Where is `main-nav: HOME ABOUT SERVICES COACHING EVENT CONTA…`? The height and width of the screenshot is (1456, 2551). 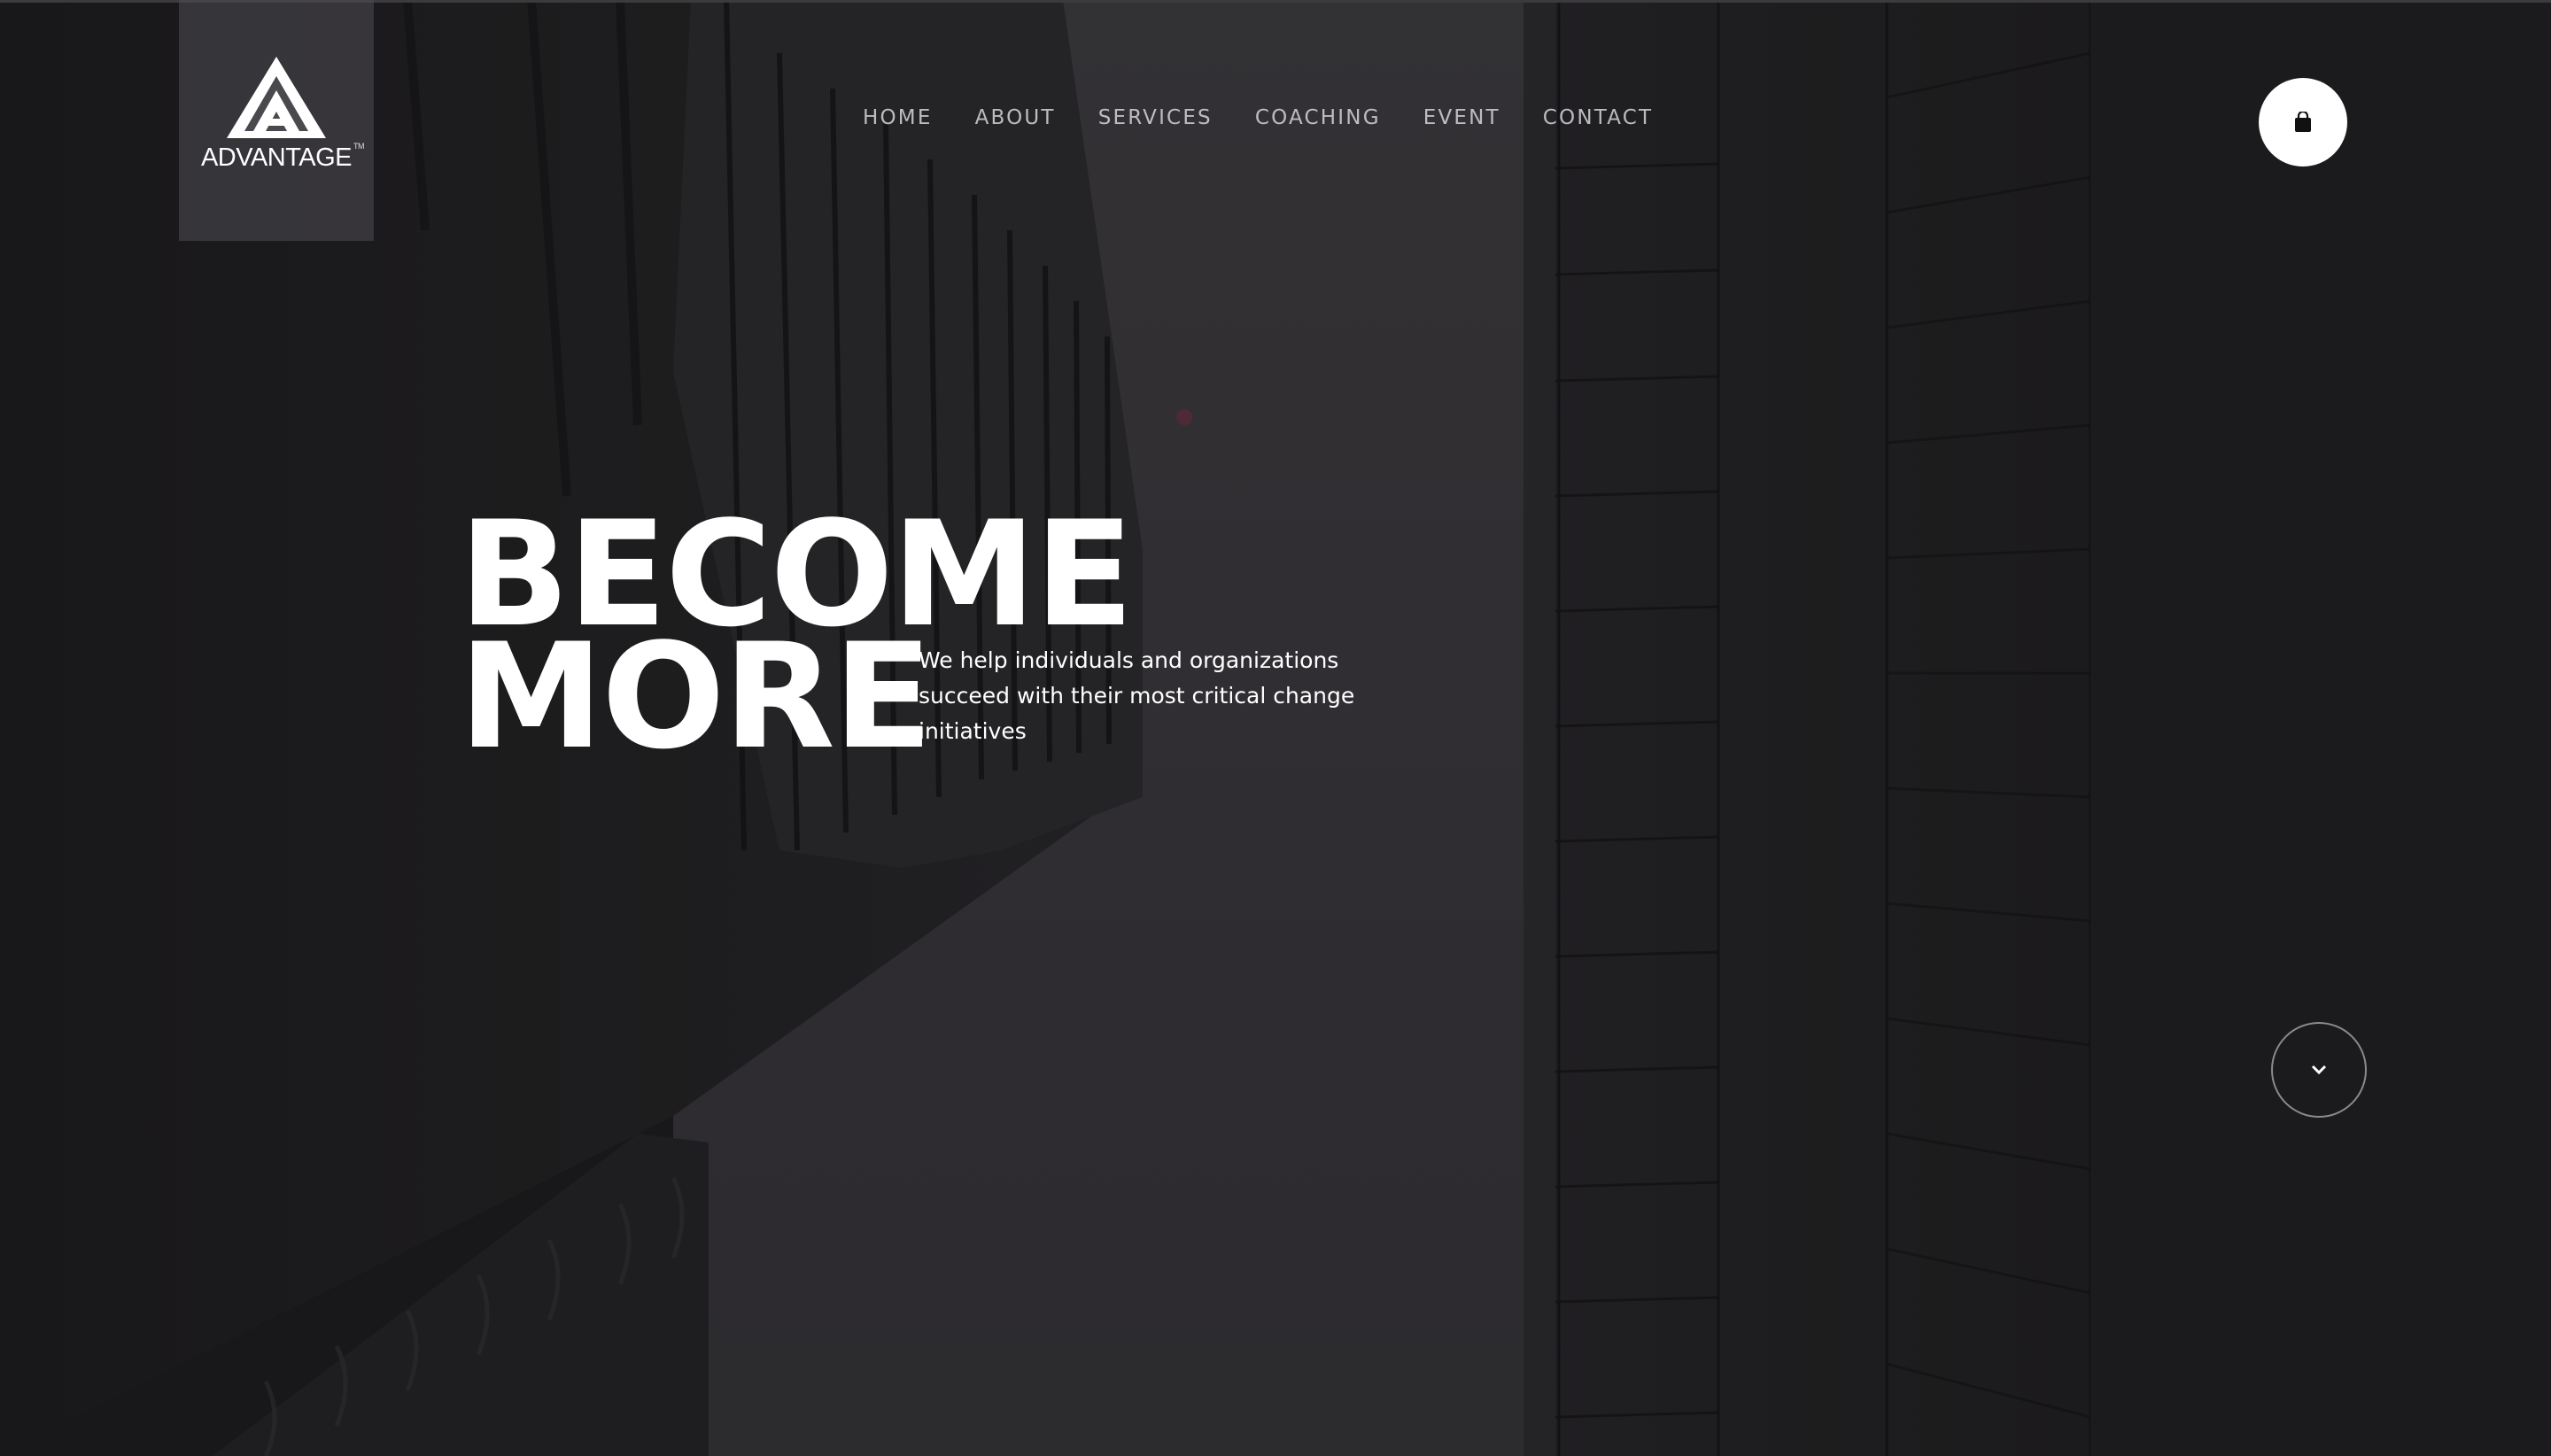 main-nav: HOME ABOUT SERVICES COACHING EVENT CONTA… is located at coordinates (1258, 117).